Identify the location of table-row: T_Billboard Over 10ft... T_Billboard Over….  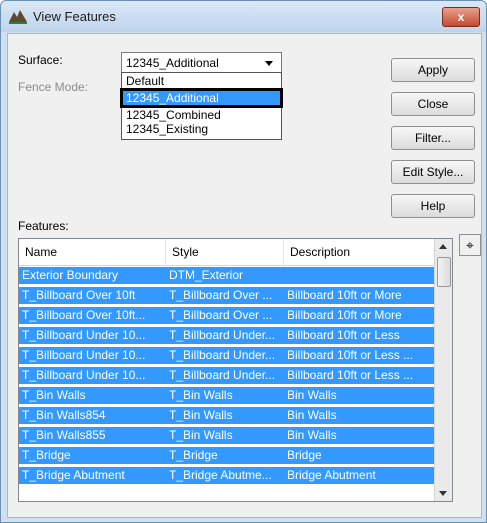
(227, 315).